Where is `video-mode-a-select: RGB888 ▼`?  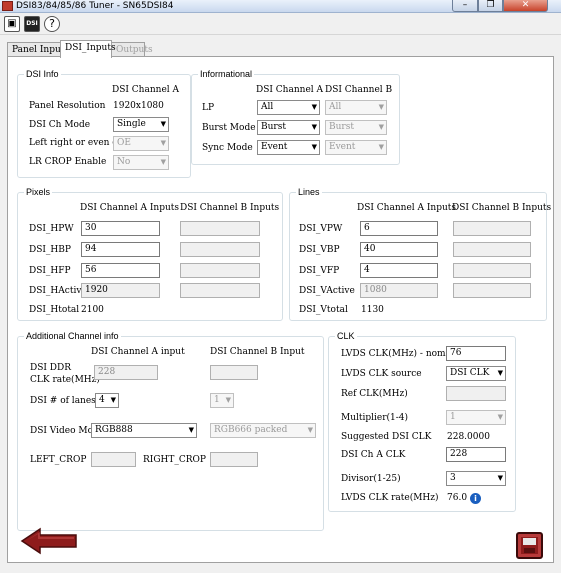 video-mode-a-select: RGB888 ▼ is located at coordinates (144, 430).